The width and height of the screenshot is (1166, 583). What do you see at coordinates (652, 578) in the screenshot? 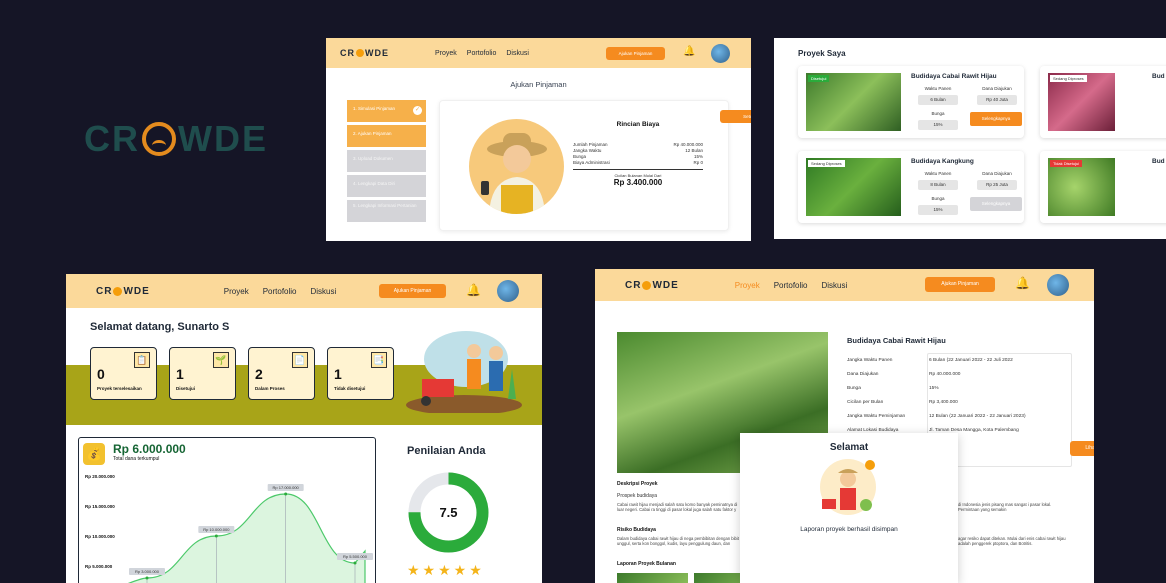
I see `report-thumbnail` at bounding box center [652, 578].